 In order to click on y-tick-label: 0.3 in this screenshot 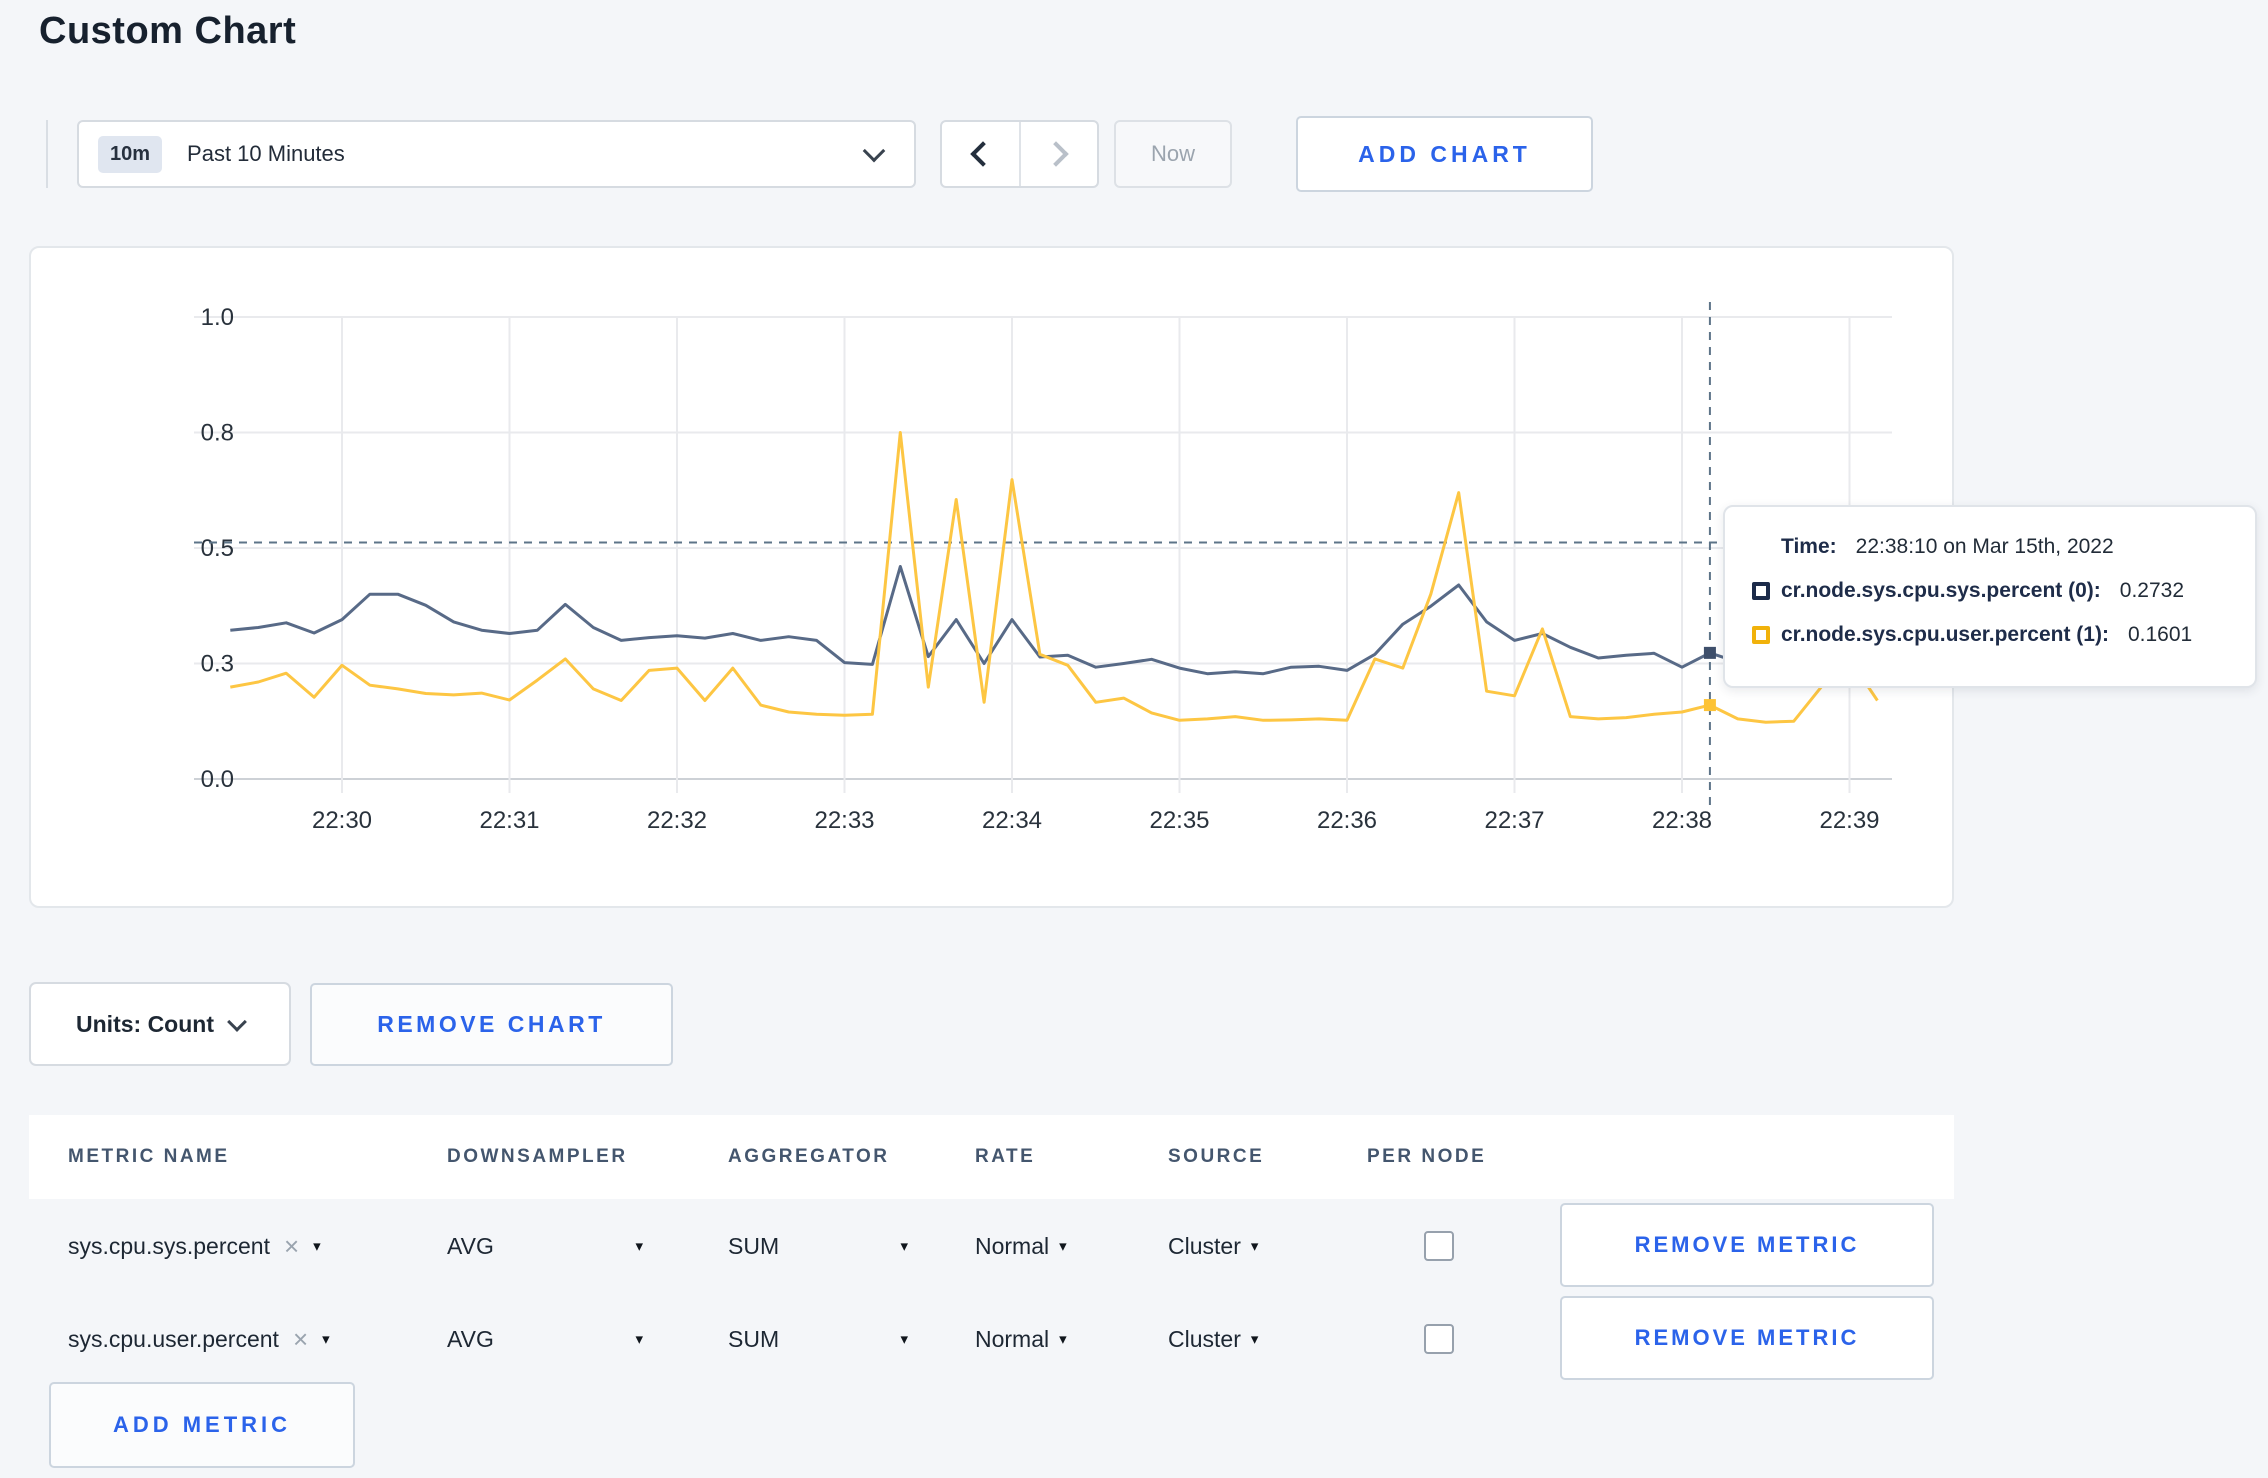, I will do `click(217, 664)`.